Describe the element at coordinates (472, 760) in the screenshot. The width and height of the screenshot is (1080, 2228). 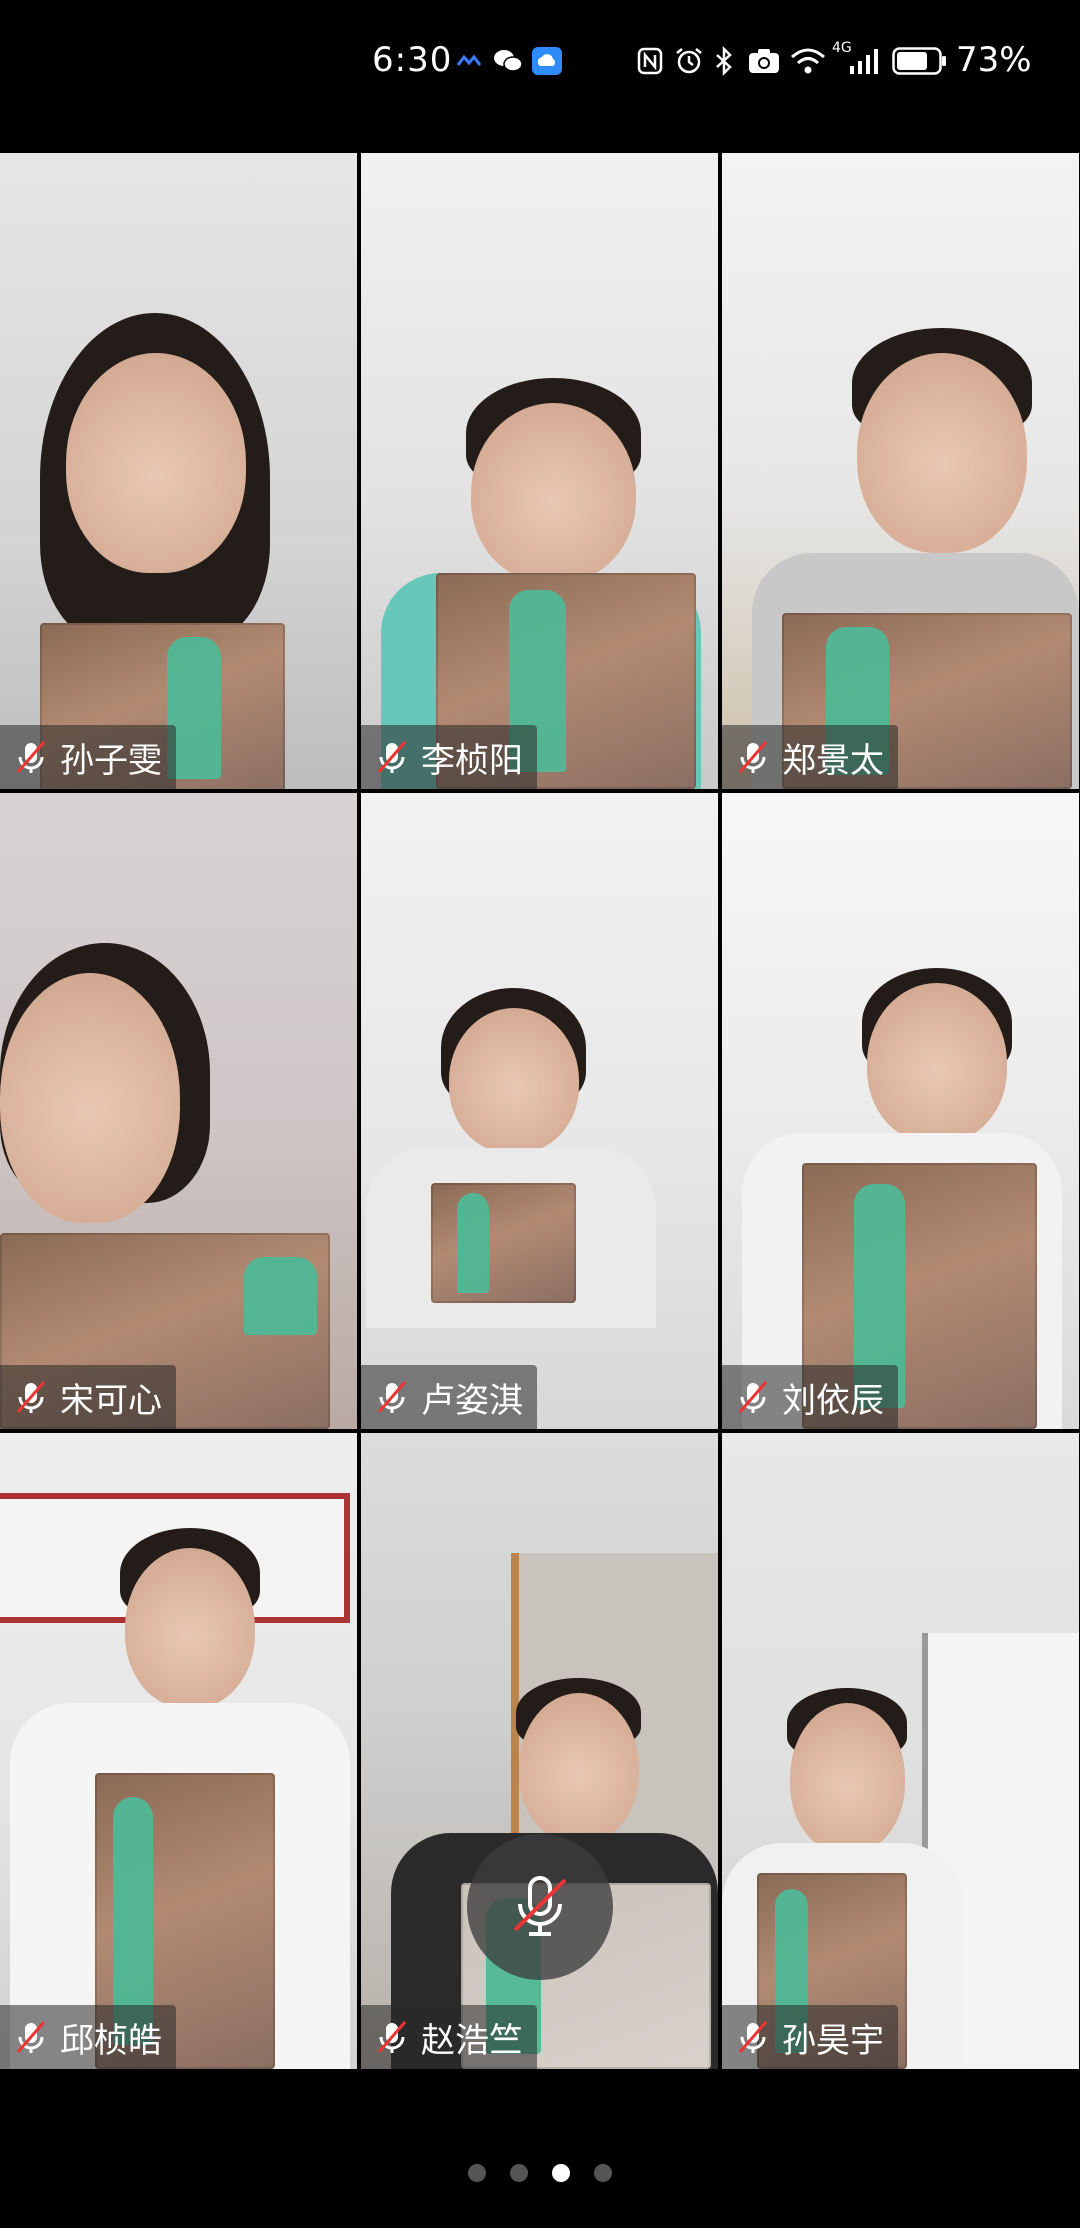
I see `participant-name: 李桢阳` at that location.